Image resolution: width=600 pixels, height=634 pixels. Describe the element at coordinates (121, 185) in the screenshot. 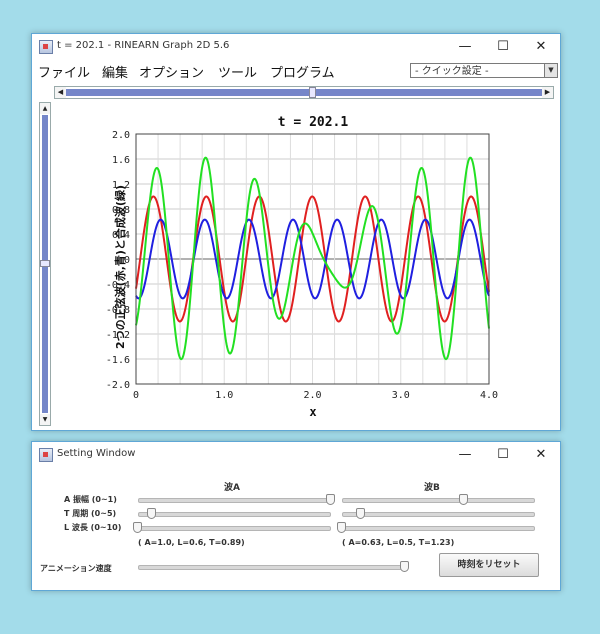

I see `y-tick-label: 1.2` at that location.